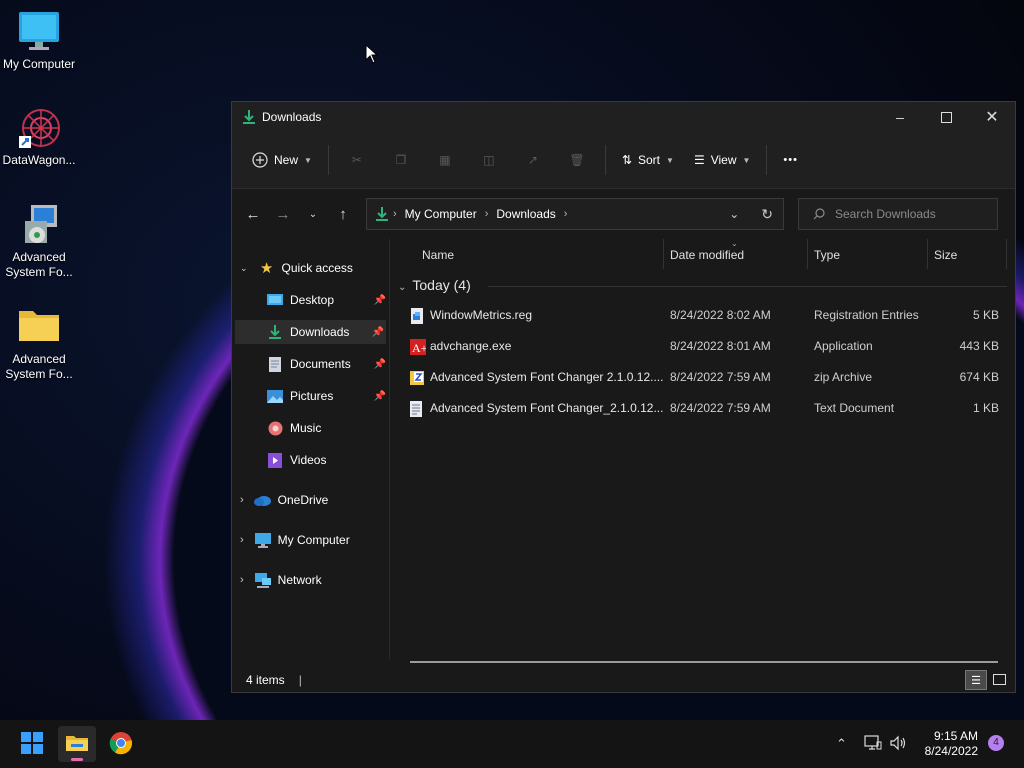 This screenshot has height=768, width=1024. What do you see at coordinates (900, 117) in the screenshot?
I see `minimize-button: –` at bounding box center [900, 117].